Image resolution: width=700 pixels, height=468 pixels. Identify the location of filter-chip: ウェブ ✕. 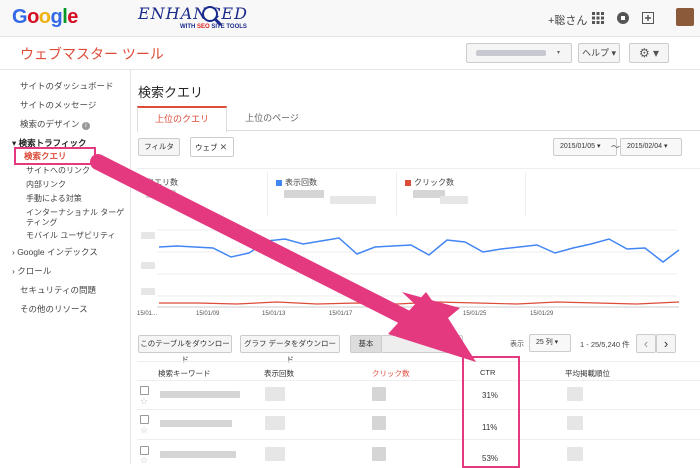
(212, 147).